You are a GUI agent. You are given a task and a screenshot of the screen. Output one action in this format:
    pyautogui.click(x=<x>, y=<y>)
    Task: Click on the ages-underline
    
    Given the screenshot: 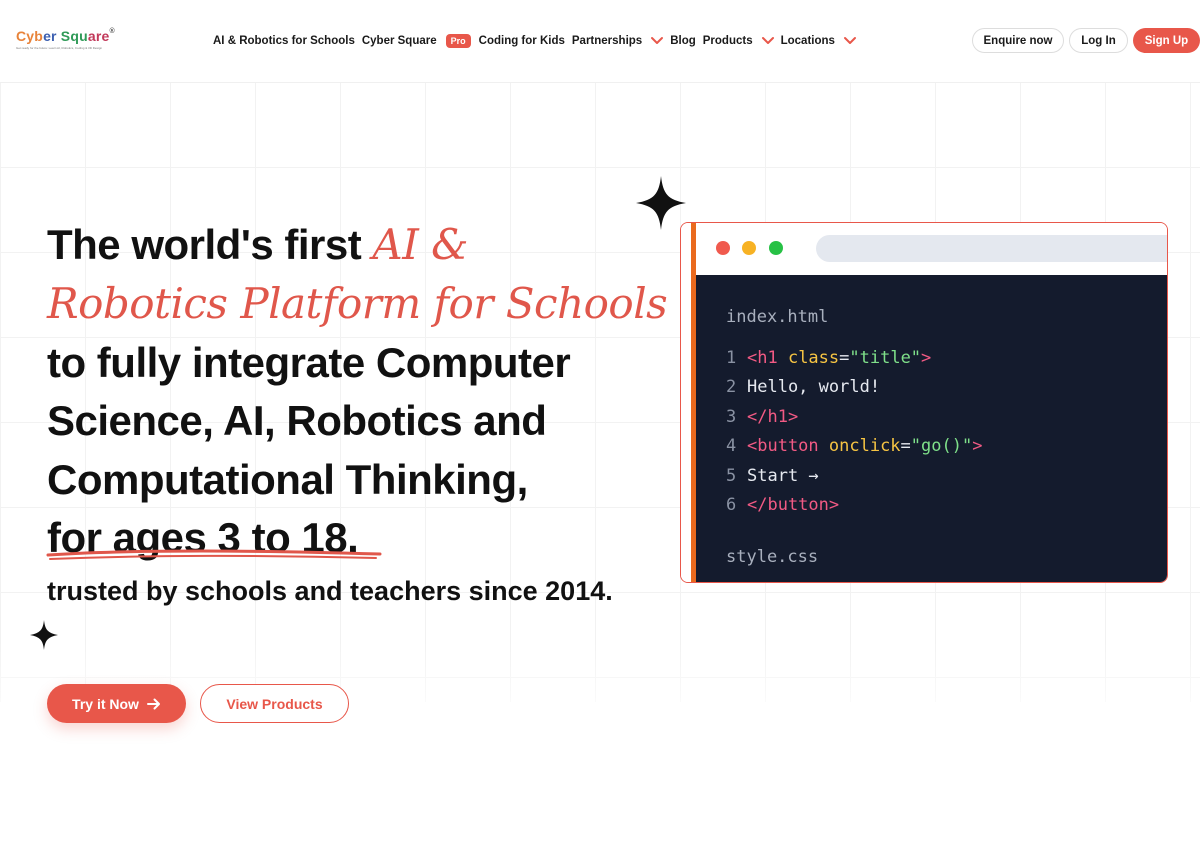 What is the action you would take?
    pyautogui.click(x=214, y=554)
    